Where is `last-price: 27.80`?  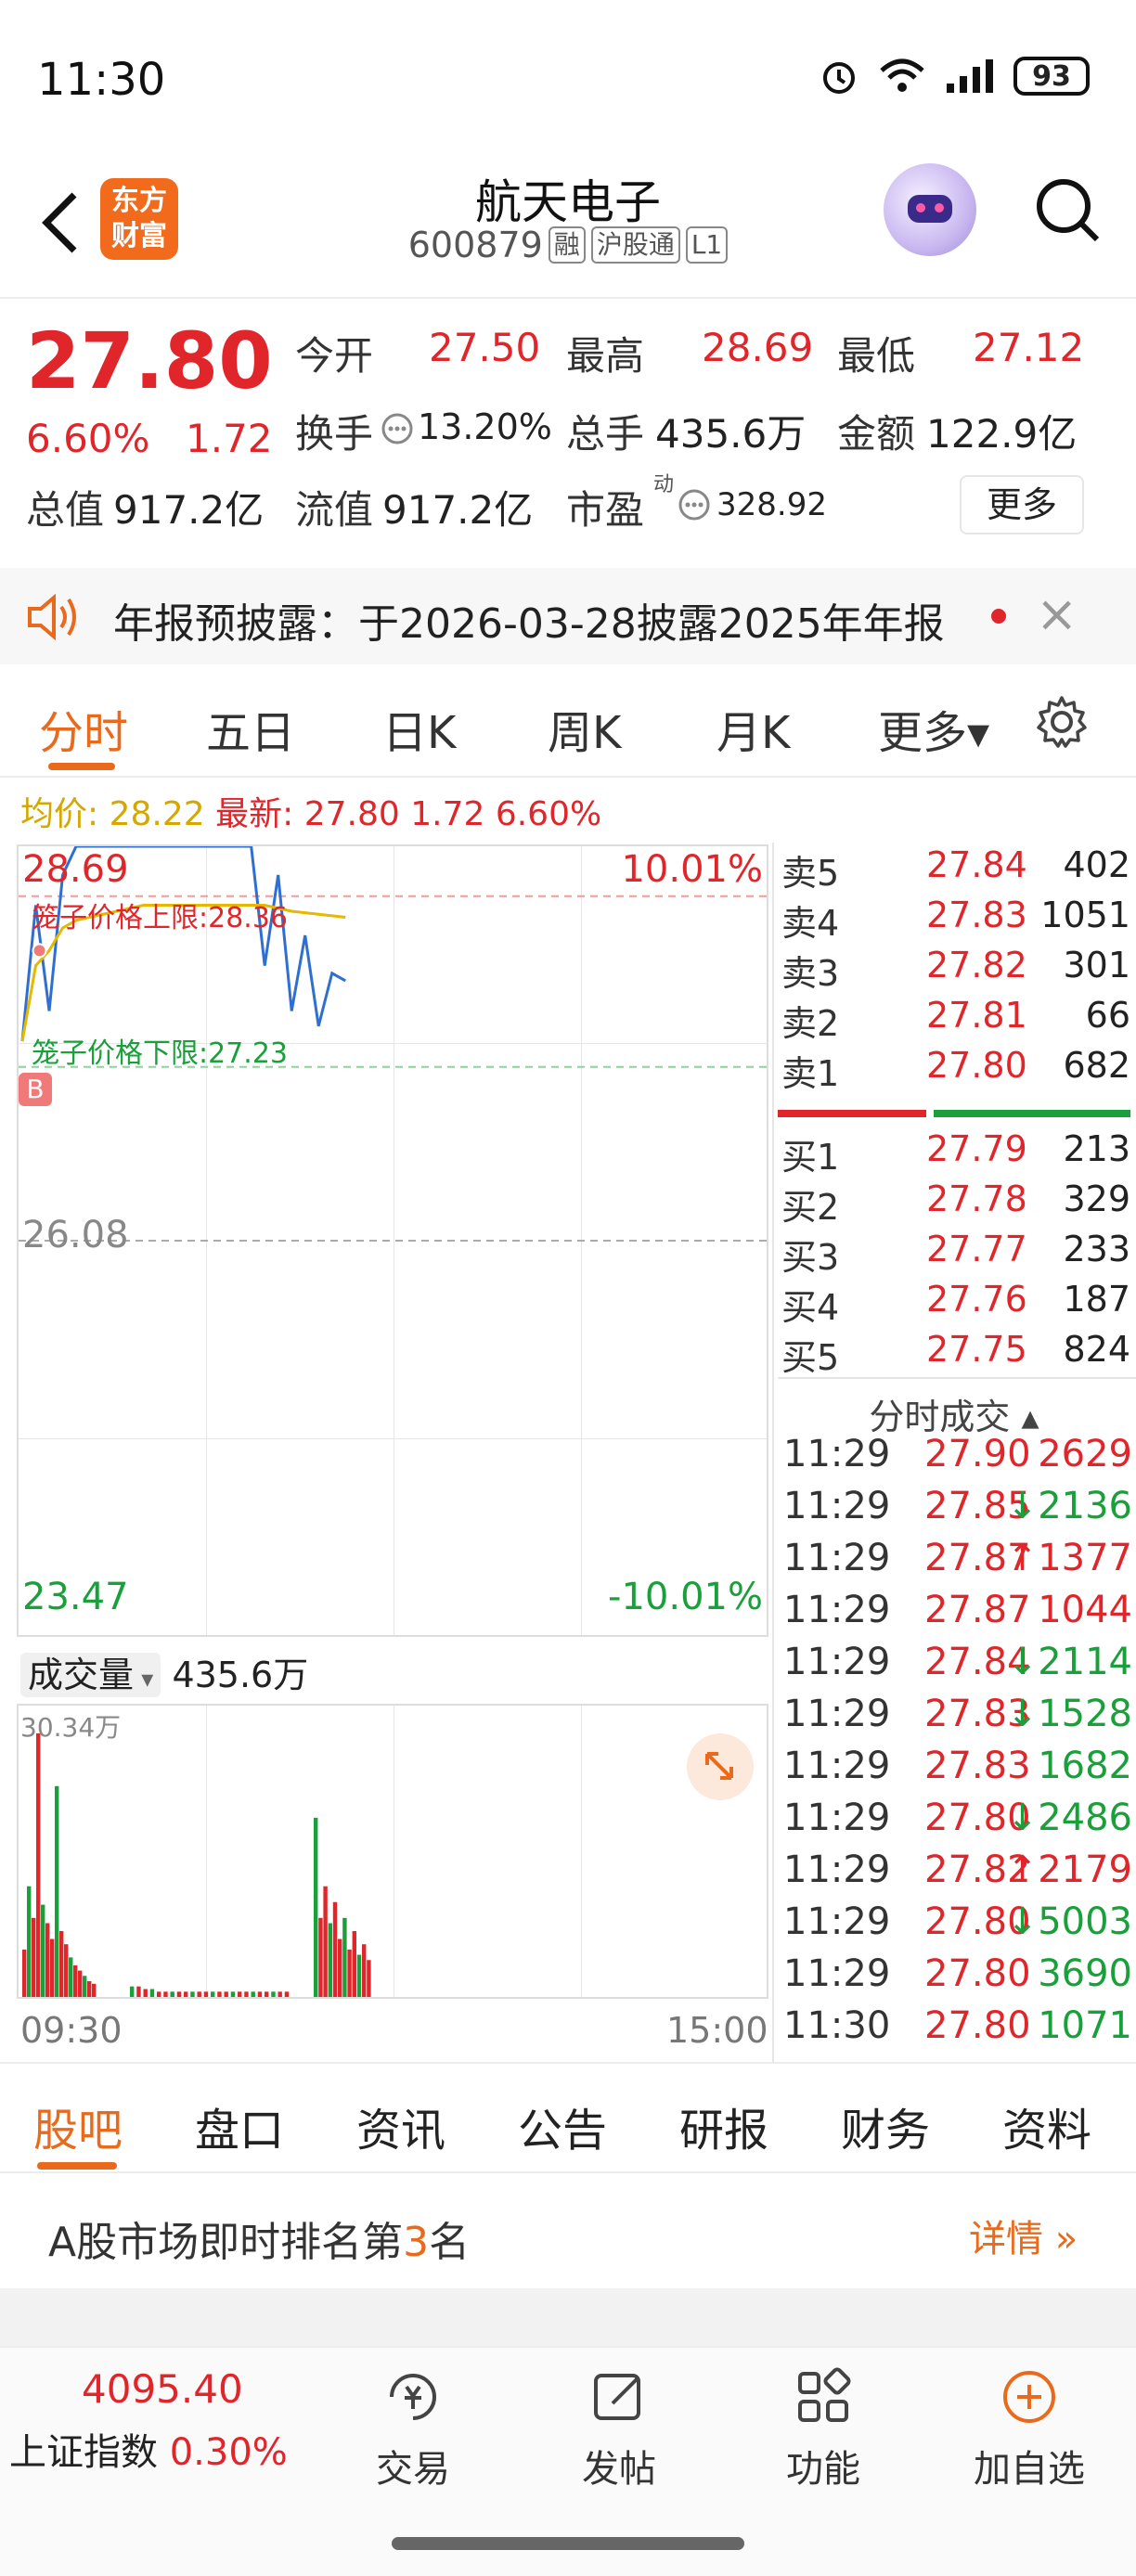
last-price: 27.80 is located at coordinates (149, 361).